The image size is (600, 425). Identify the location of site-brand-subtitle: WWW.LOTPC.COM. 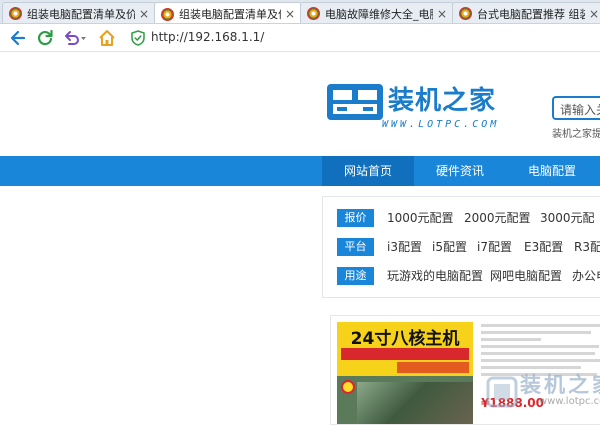
(441, 124).